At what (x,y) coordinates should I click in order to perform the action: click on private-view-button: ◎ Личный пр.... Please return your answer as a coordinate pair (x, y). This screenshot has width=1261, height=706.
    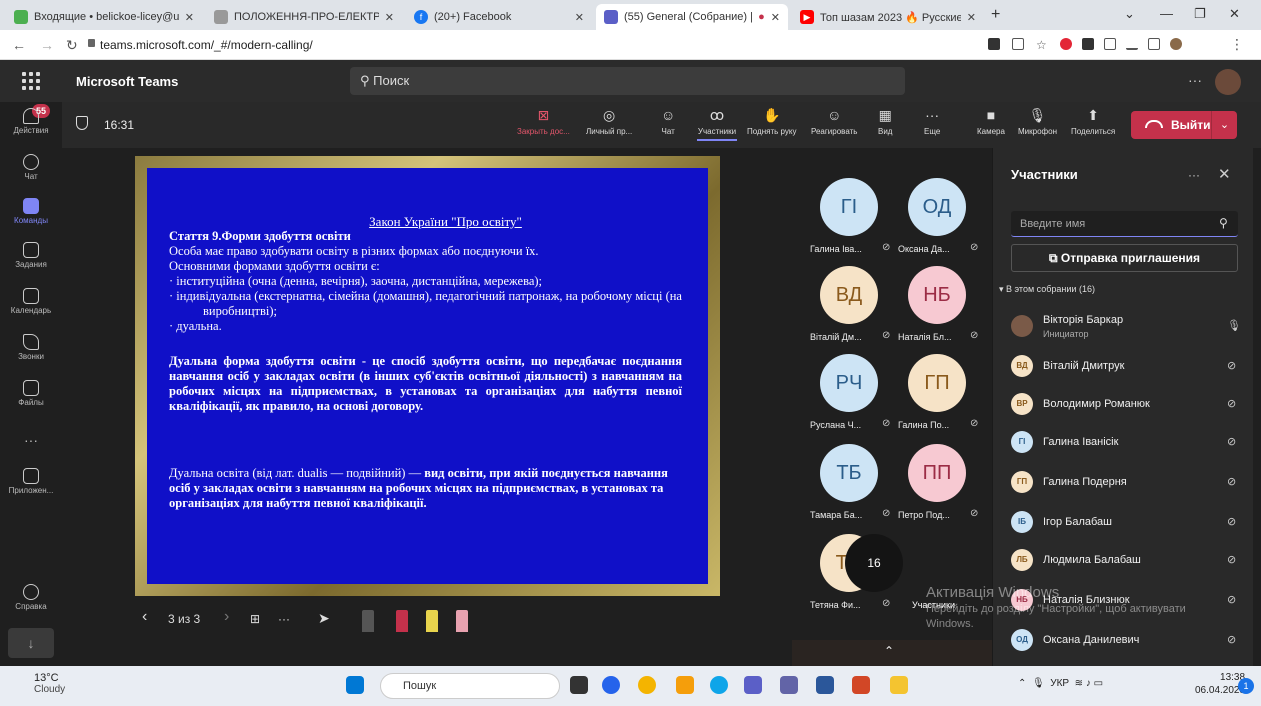
    Looking at the image, I should click on (609, 121).